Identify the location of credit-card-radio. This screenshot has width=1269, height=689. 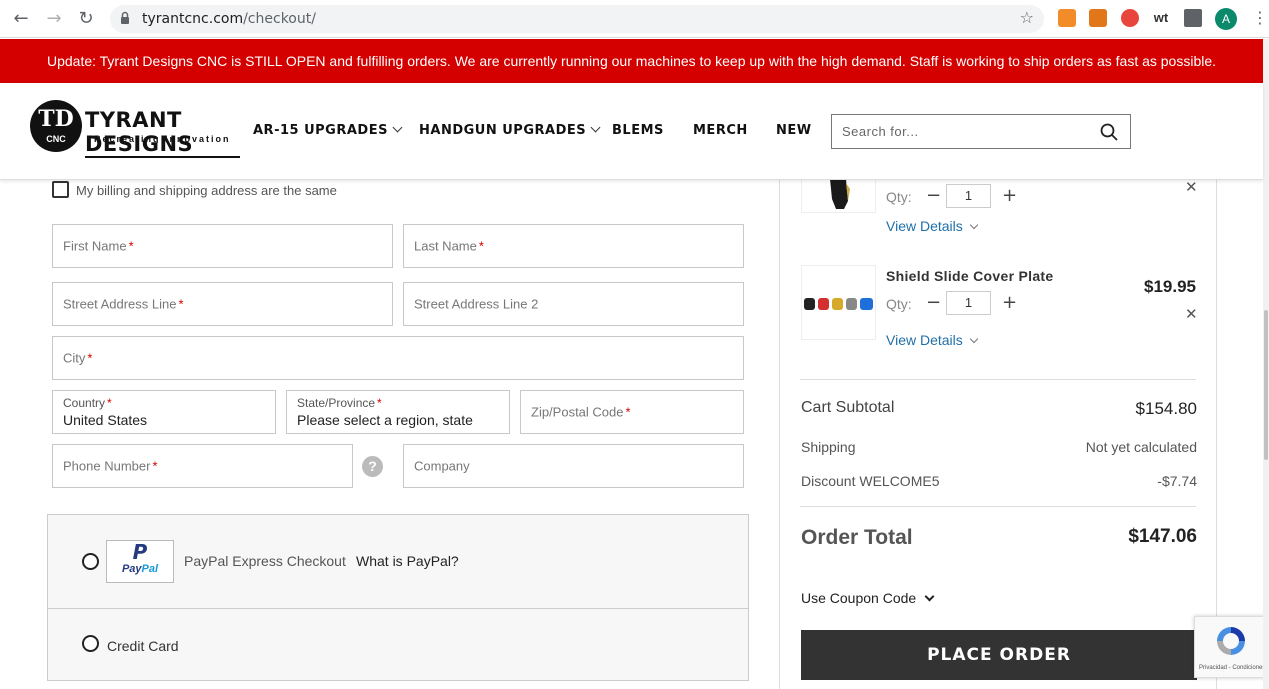
(90, 643).